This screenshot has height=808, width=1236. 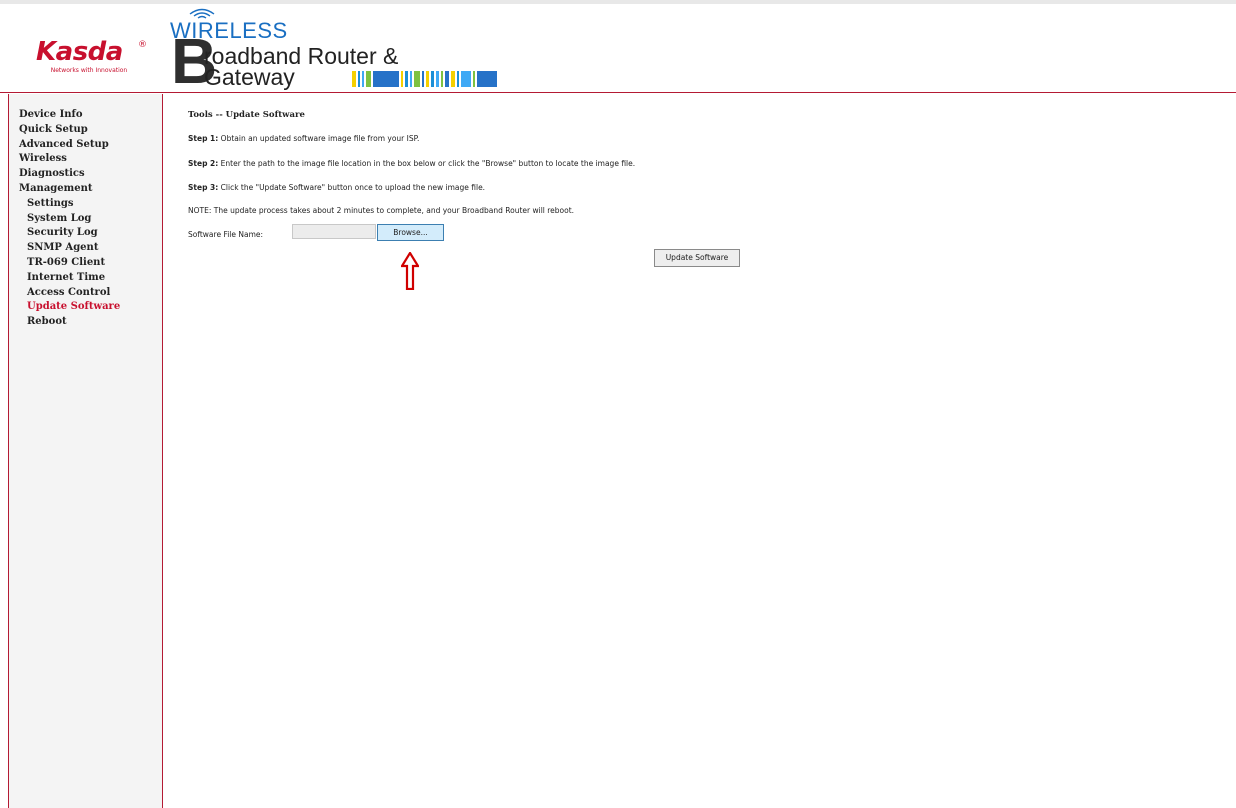 I want to click on sidebar-item-quick-setup: Quick Setup, so click(x=69, y=130).